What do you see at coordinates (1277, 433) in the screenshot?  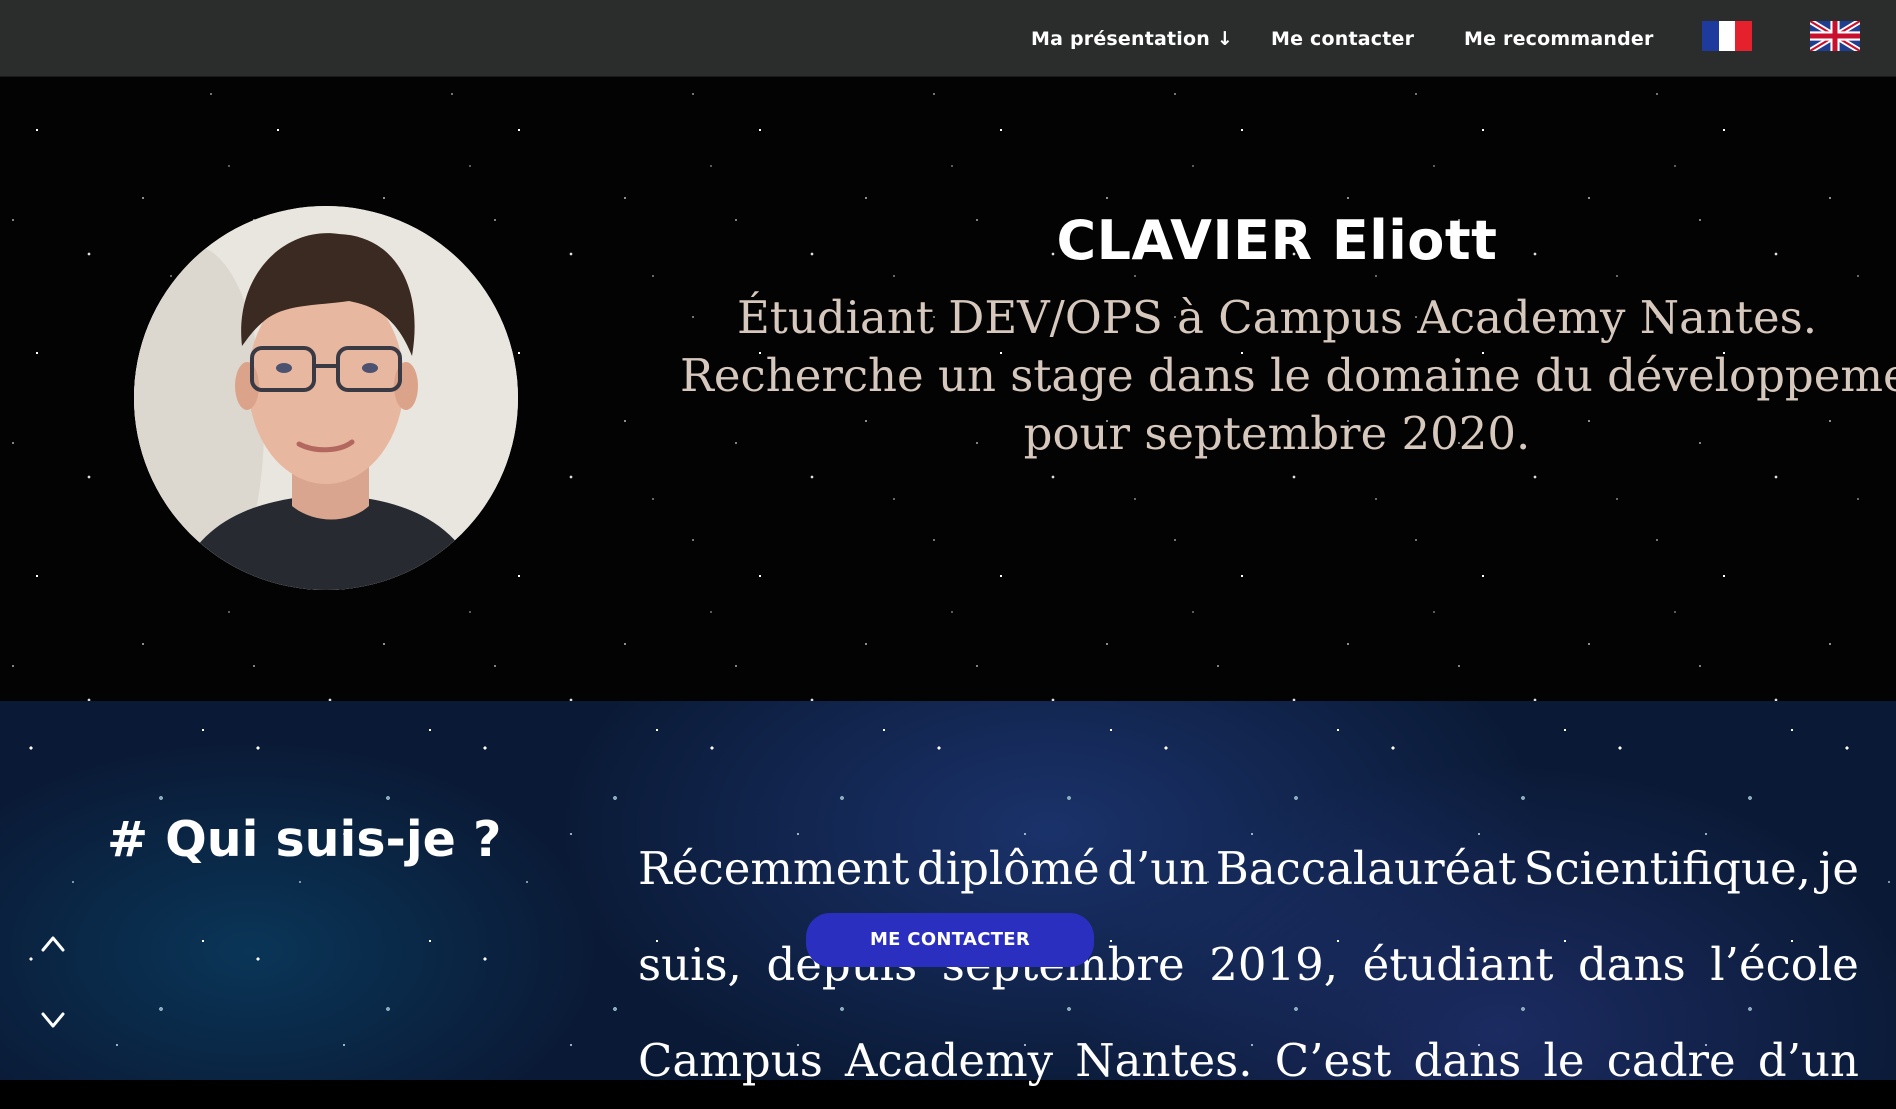 I see `description-line: pour septembre 2020.` at bounding box center [1277, 433].